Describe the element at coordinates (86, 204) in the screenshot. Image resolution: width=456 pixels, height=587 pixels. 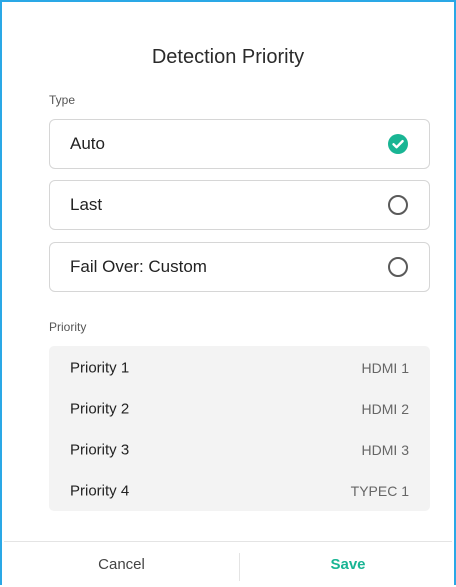
I see `type-option-label: Last` at that location.